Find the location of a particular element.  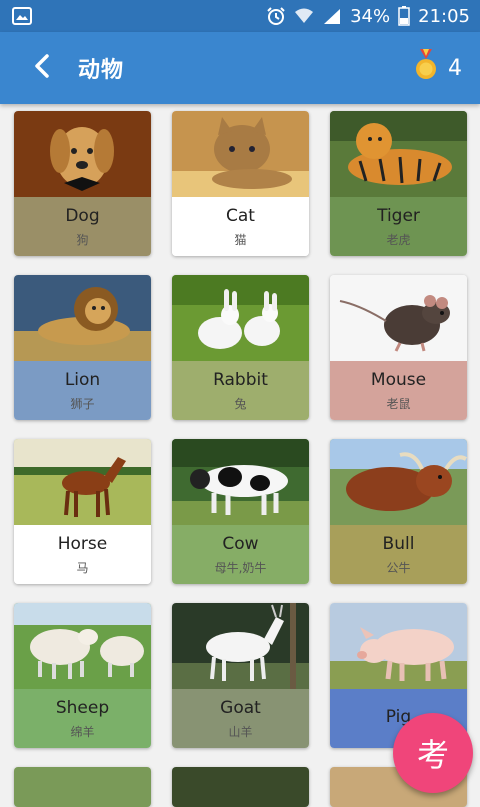

card-label: Tiger 老虎 is located at coordinates (398, 226).